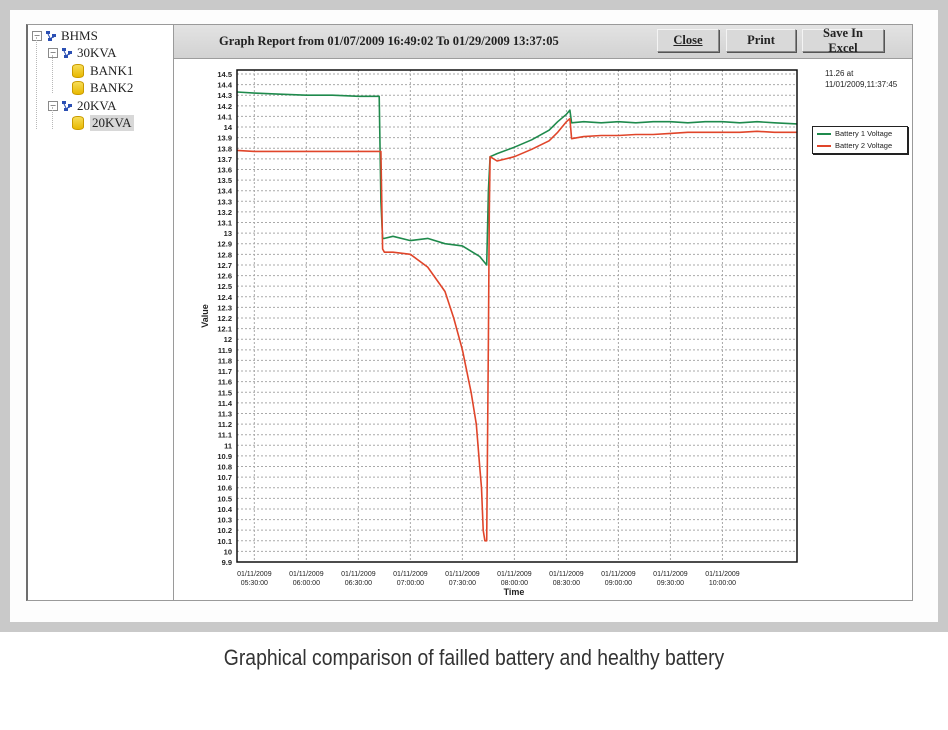 This screenshot has width=948, height=730. I want to click on min-value-note: 11.26 at 11/01/2009,11:37:45, so click(861, 79).